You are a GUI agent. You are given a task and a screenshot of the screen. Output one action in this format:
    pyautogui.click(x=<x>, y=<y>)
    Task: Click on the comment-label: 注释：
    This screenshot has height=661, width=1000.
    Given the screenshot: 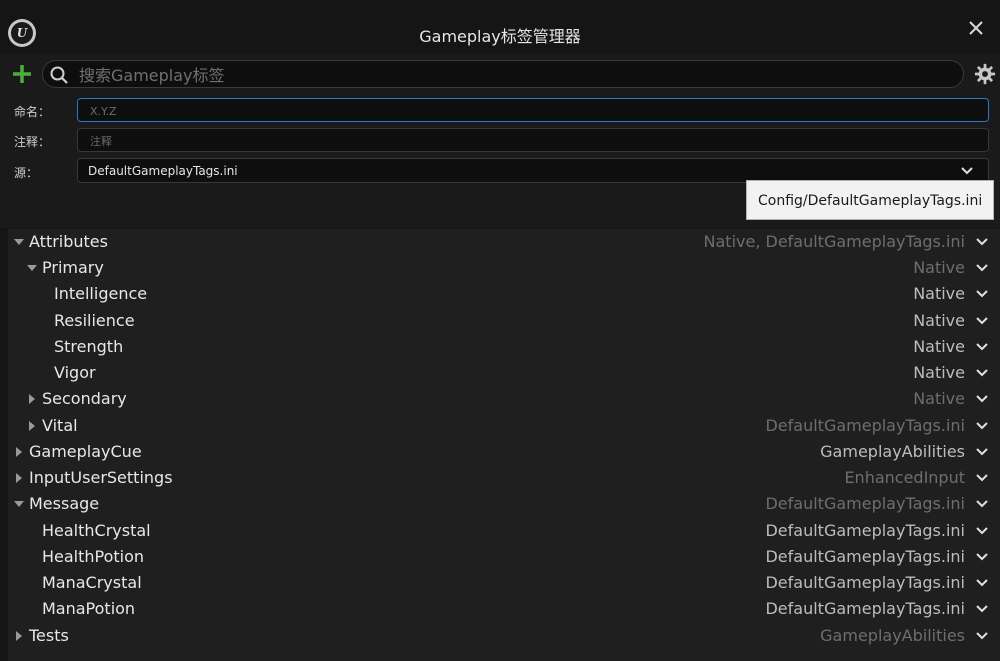 What is the action you would take?
    pyautogui.click(x=32, y=142)
    